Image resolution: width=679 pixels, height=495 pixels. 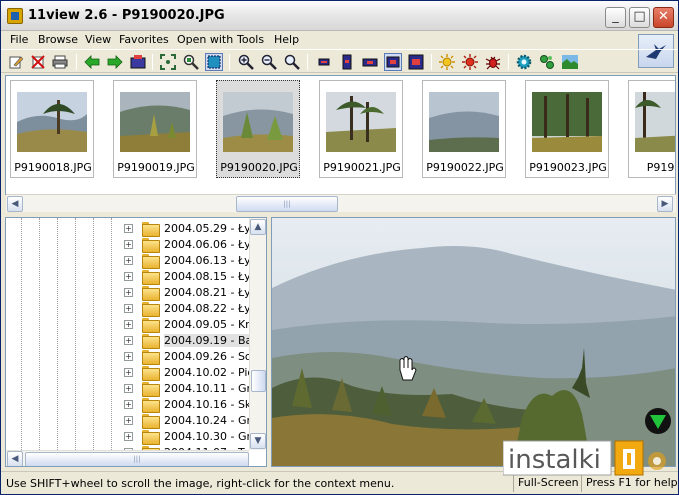 What do you see at coordinates (115, 62) in the screenshot?
I see `arrow-right-icon` at bounding box center [115, 62].